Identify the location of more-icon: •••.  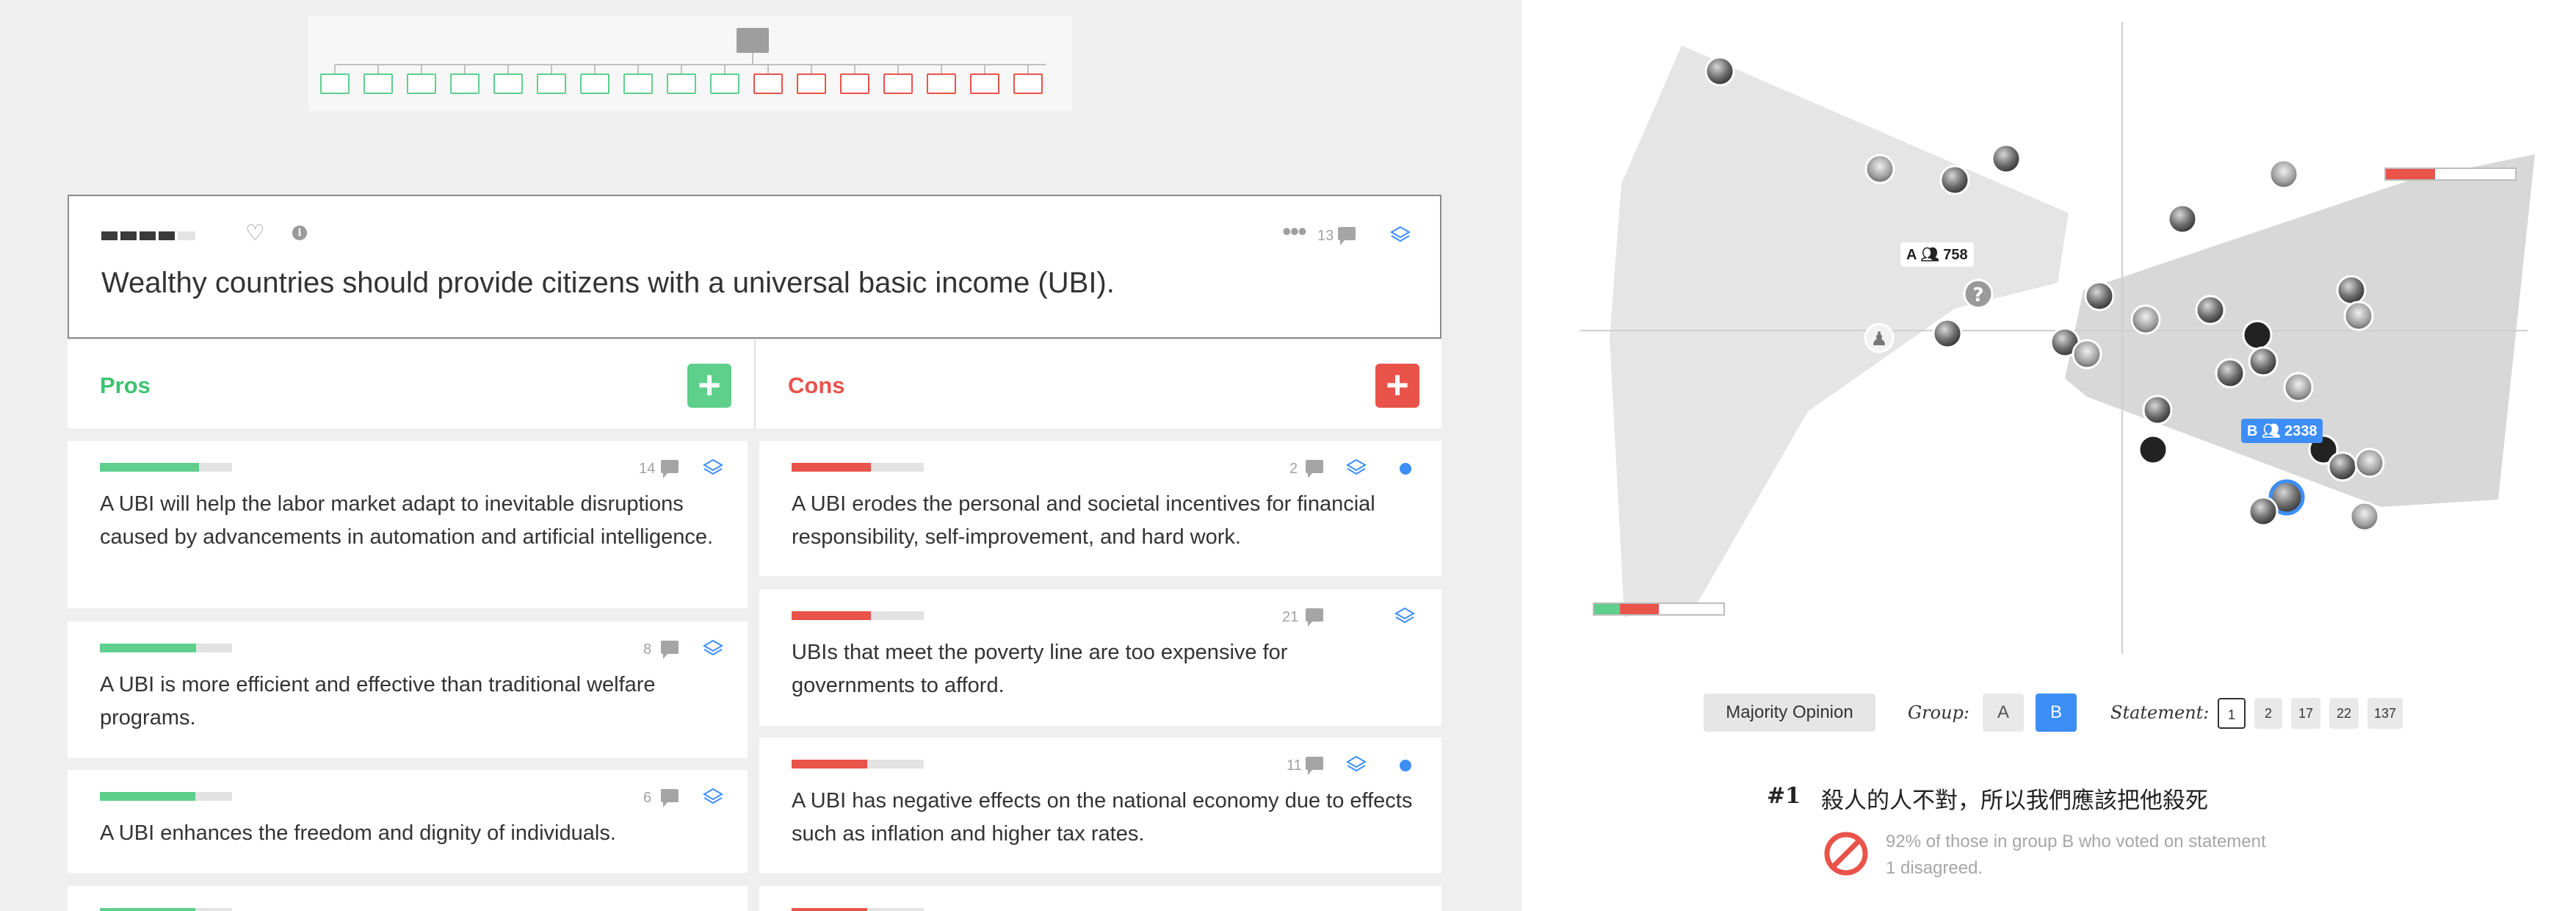
(1294, 231).